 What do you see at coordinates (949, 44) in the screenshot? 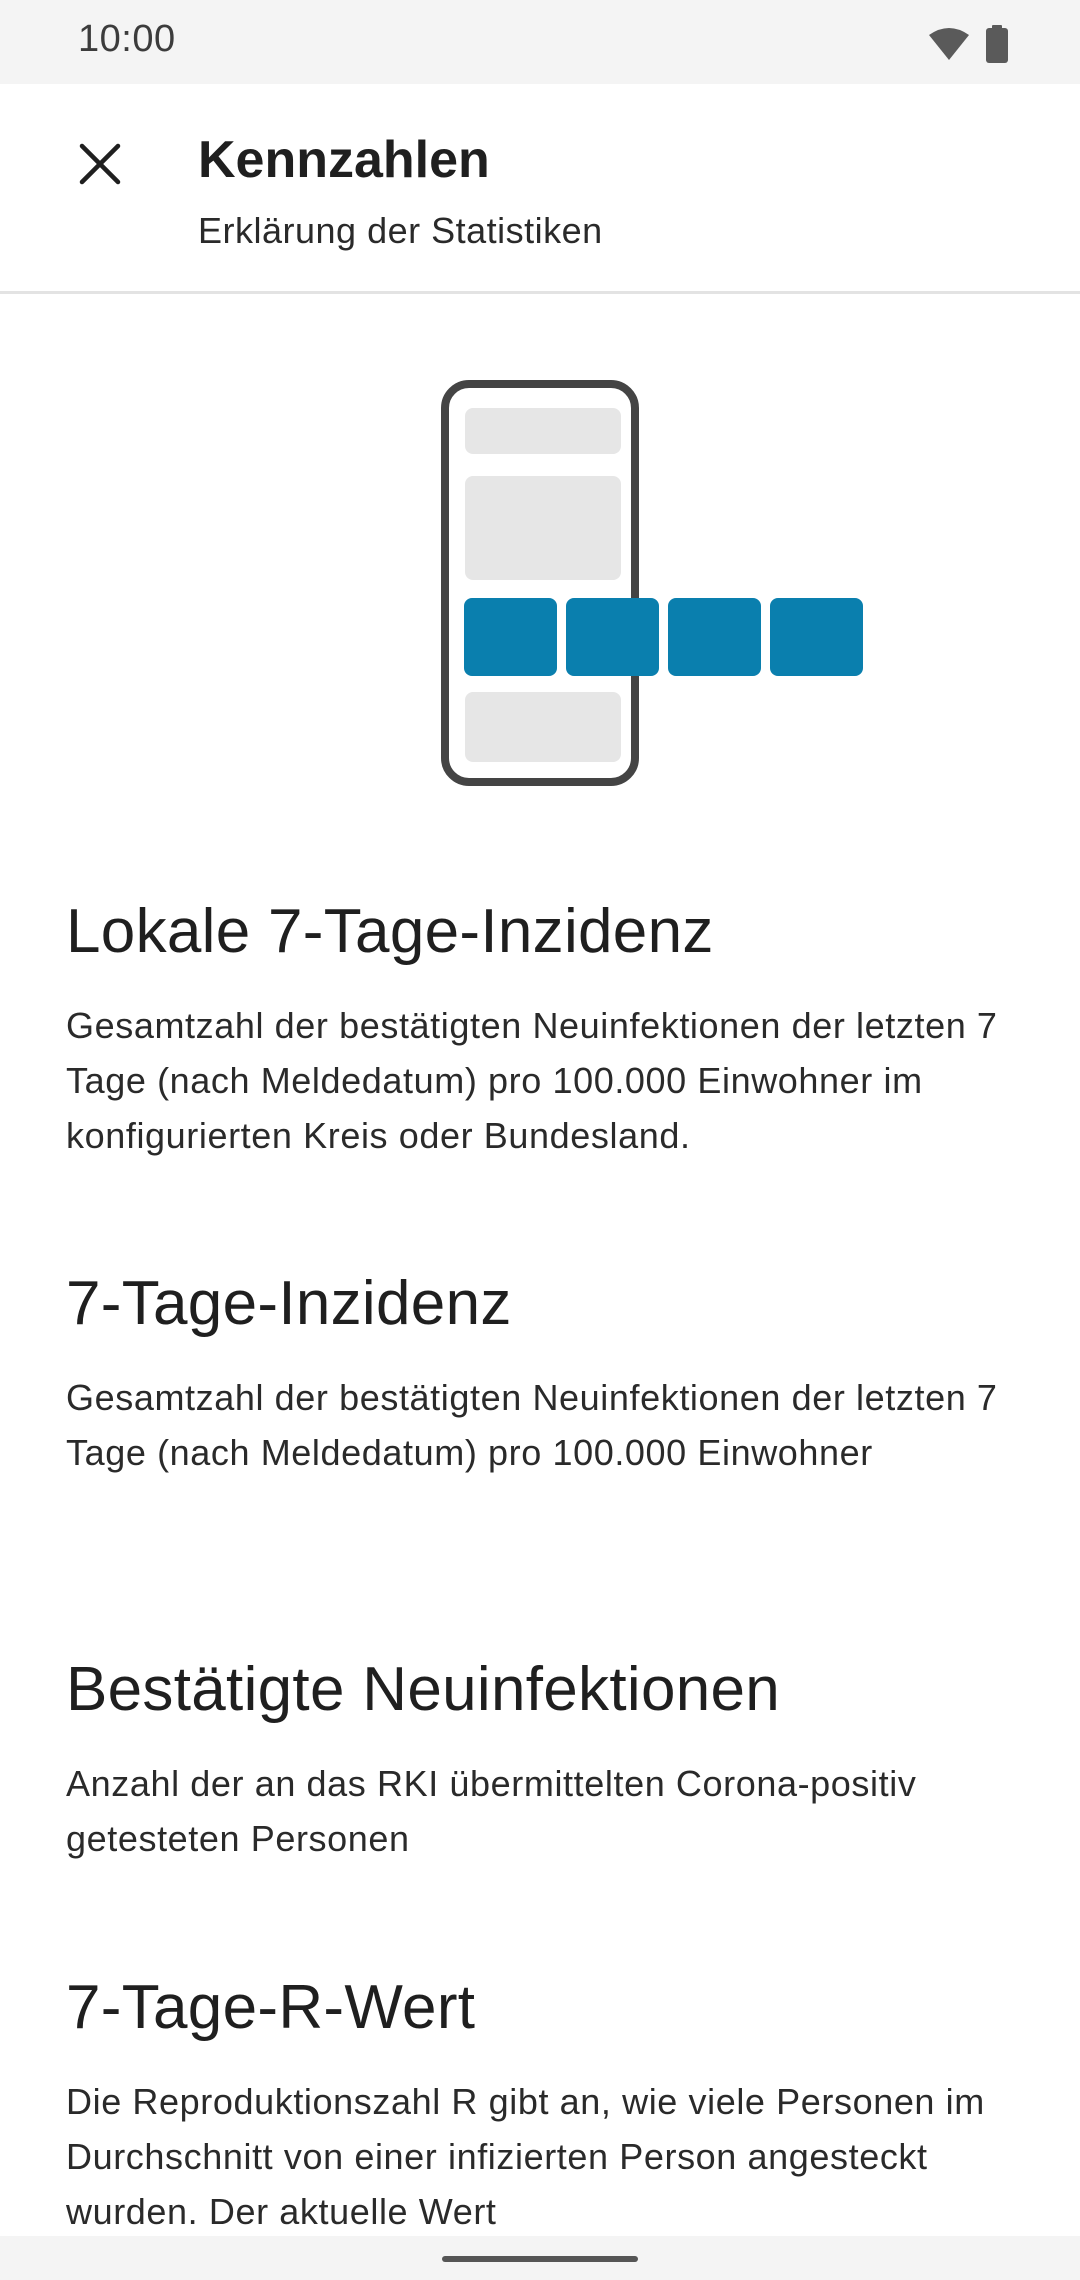
I see `wifi-icon` at bounding box center [949, 44].